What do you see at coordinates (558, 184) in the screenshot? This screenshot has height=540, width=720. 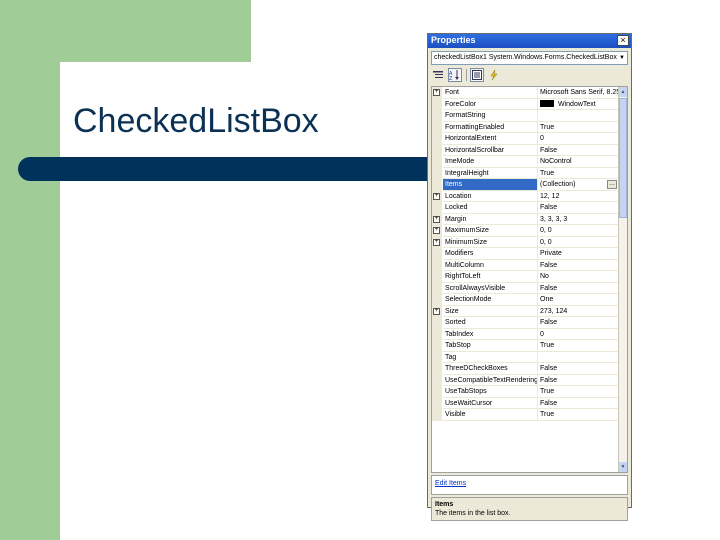 I see `property-value-text: (Collection)` at bounding box center [558, 184].